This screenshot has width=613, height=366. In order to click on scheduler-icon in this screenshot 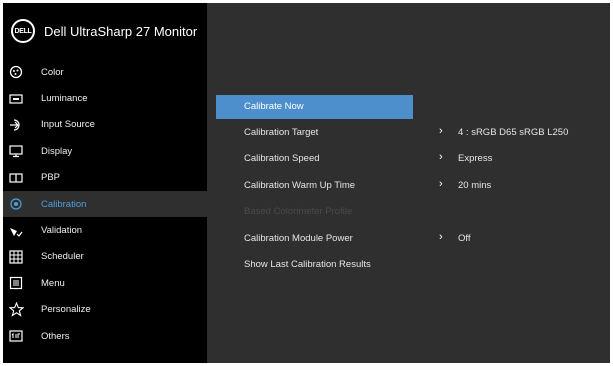, I will do `click(16, 257)`.